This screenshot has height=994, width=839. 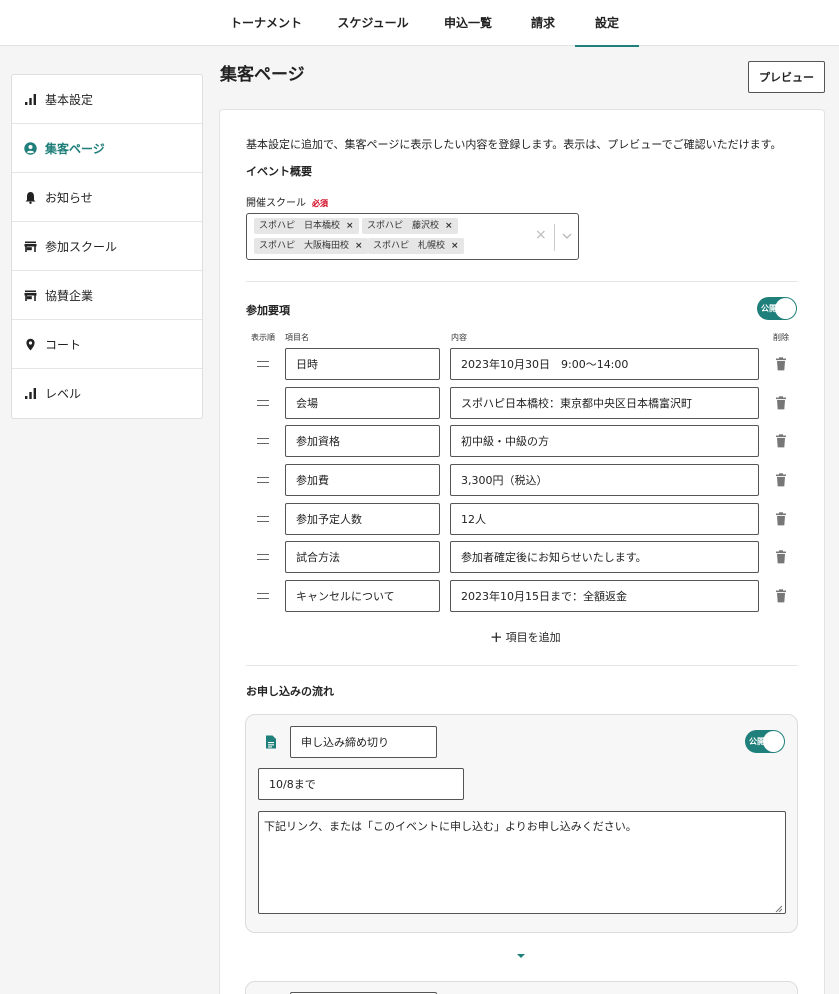 I want to click on location-pin-icon, so click(x=30, y=344).